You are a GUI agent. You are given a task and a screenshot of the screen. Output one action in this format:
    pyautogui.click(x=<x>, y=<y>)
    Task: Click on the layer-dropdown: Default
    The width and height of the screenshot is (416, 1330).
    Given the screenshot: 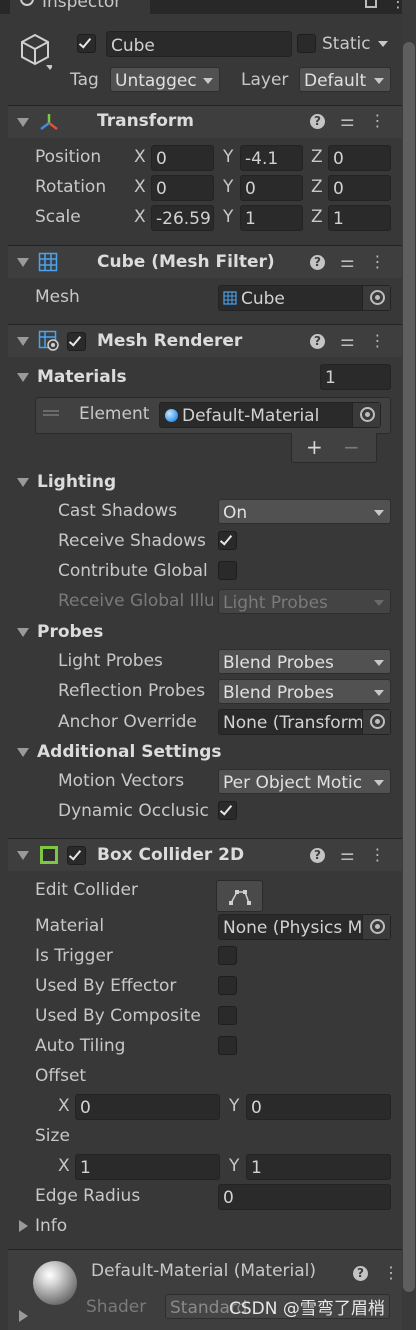 What is the action you would take?
    pyautogui.click(x=345, y=79)
    